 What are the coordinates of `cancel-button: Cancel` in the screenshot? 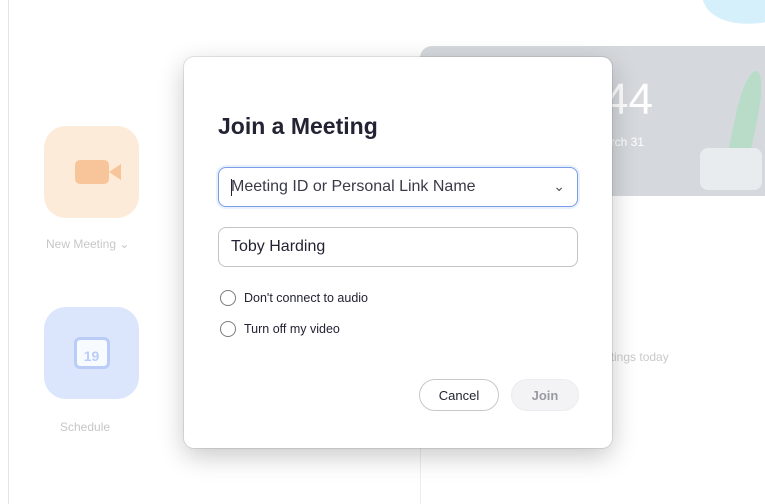 It's located at (459, 395).